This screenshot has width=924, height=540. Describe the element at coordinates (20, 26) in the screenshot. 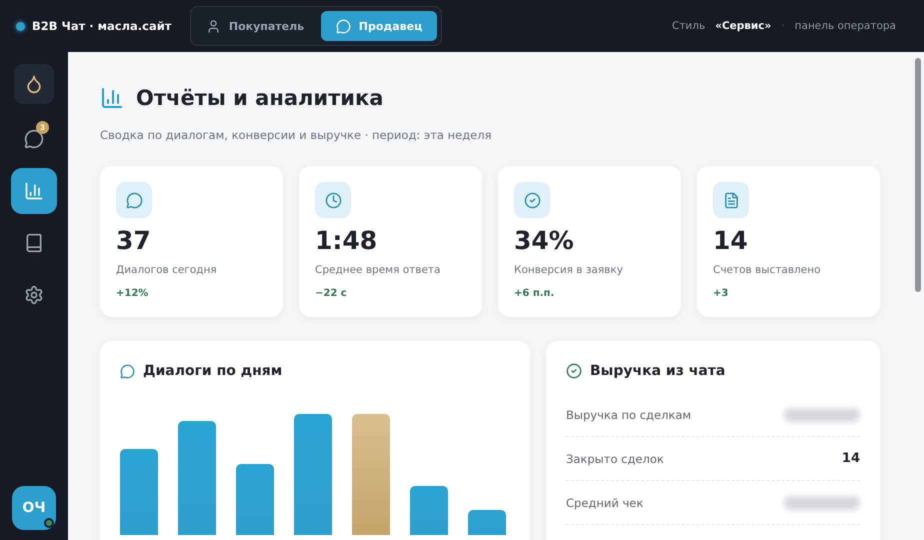

I see `status-dot` at that location.